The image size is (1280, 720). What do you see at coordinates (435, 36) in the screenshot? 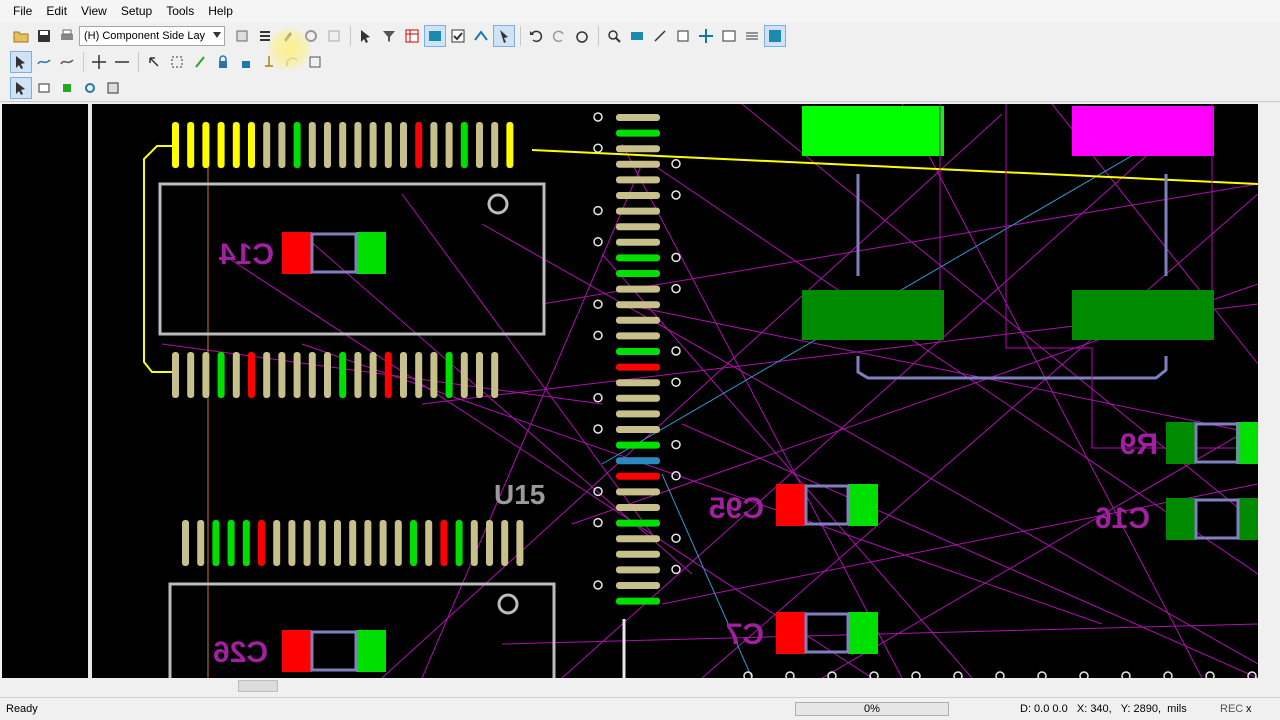
I see `grid-icon` at bounding box center [435, 36].